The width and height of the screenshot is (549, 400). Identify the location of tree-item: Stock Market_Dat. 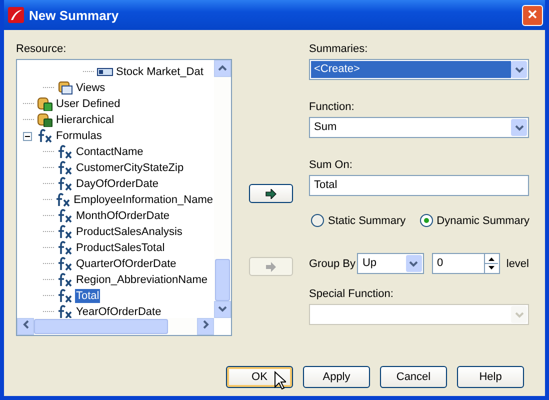
(159, 72).